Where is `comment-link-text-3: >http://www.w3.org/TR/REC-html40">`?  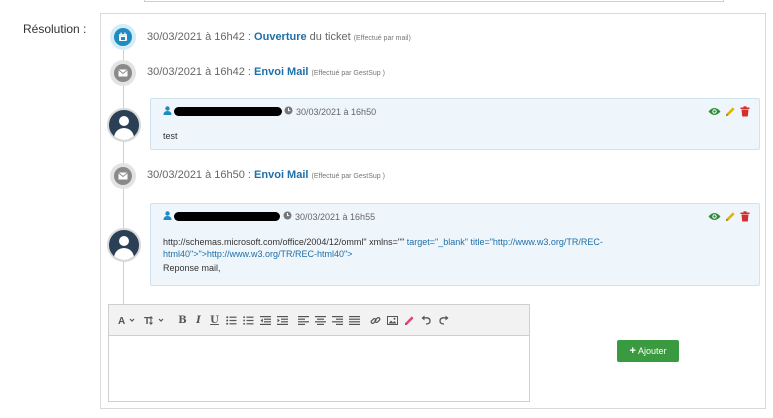
comment-link-text-3: >http://www.w3.org/TR/REC-html40"> is located at coordinates (277, 254).